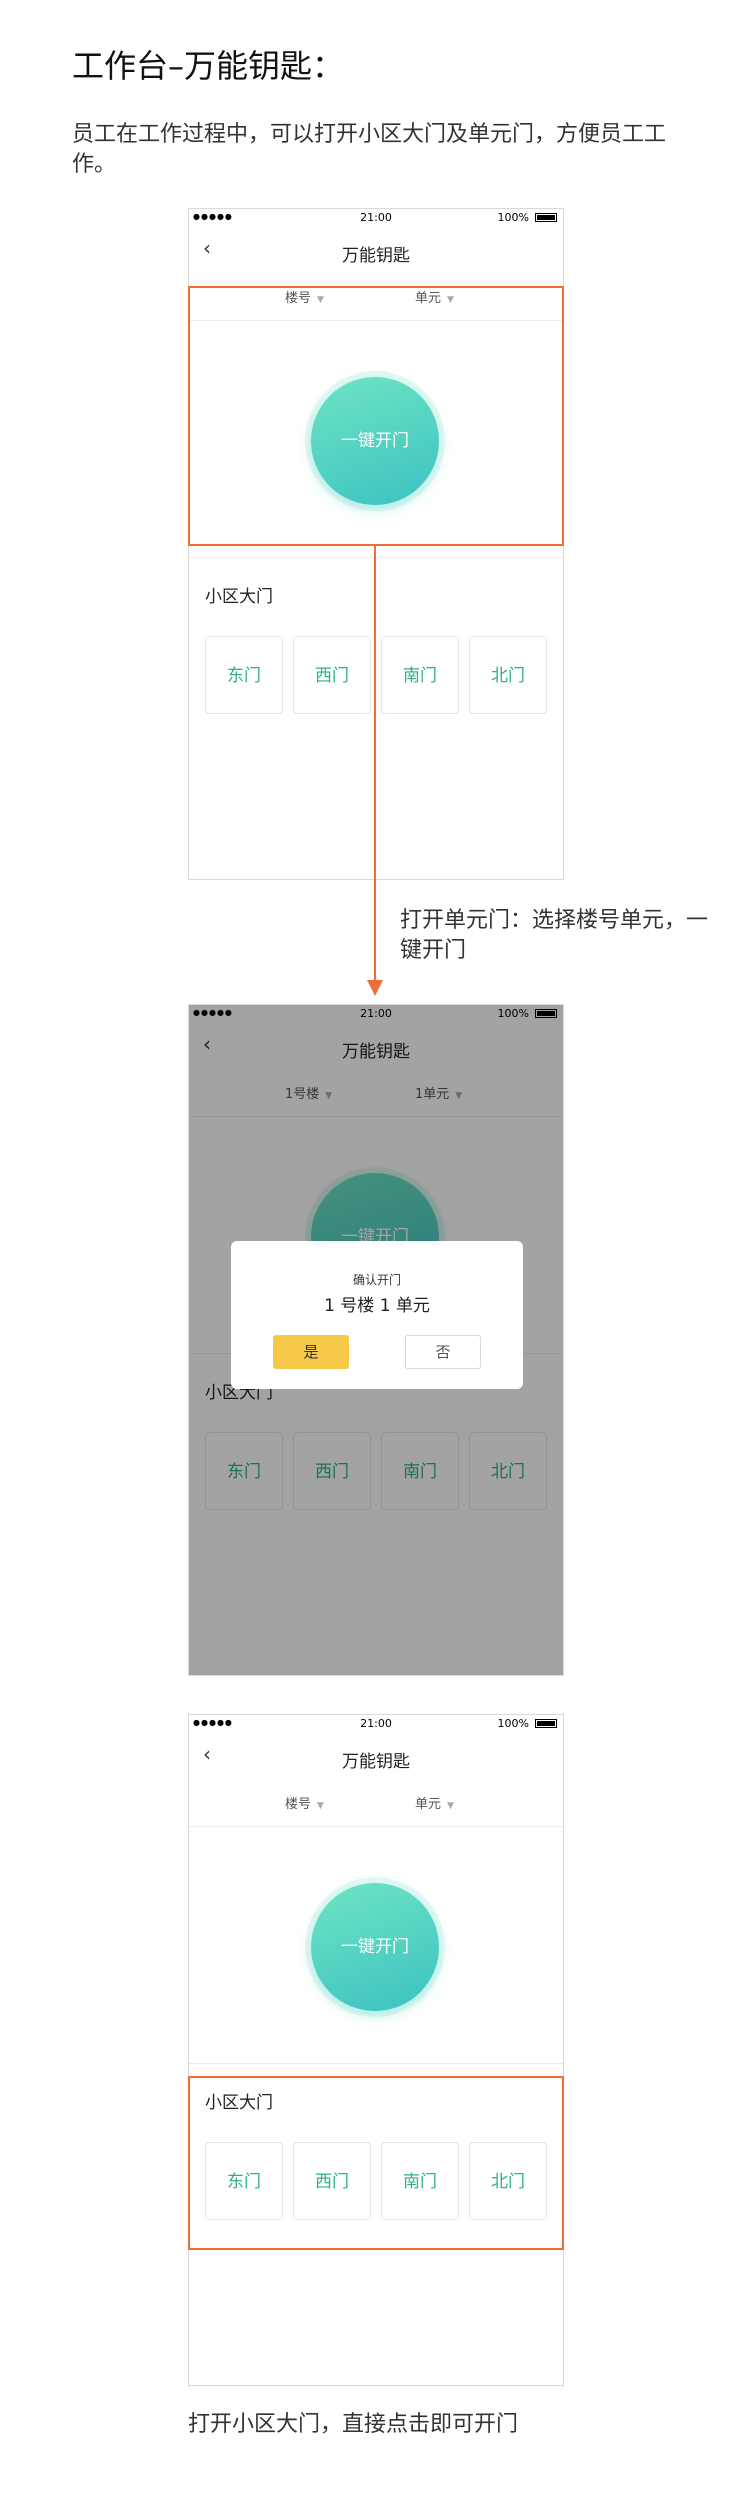 This screenshot has height=2518, width=750. What do you see at coordinates (298, 1804) in the screenshot?
I see `building-selector-label: 楼号` at bounding box center [298, 1804].